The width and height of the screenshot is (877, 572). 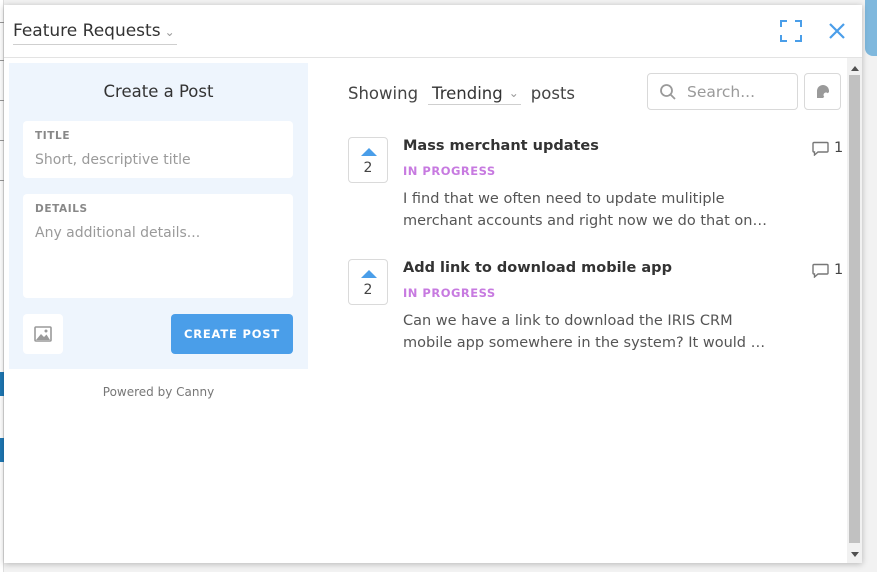 What do you see at coordinates (87, 31) in the screenshot?
I see `board-name: Feature Requests` at bounding box center [87, 31].